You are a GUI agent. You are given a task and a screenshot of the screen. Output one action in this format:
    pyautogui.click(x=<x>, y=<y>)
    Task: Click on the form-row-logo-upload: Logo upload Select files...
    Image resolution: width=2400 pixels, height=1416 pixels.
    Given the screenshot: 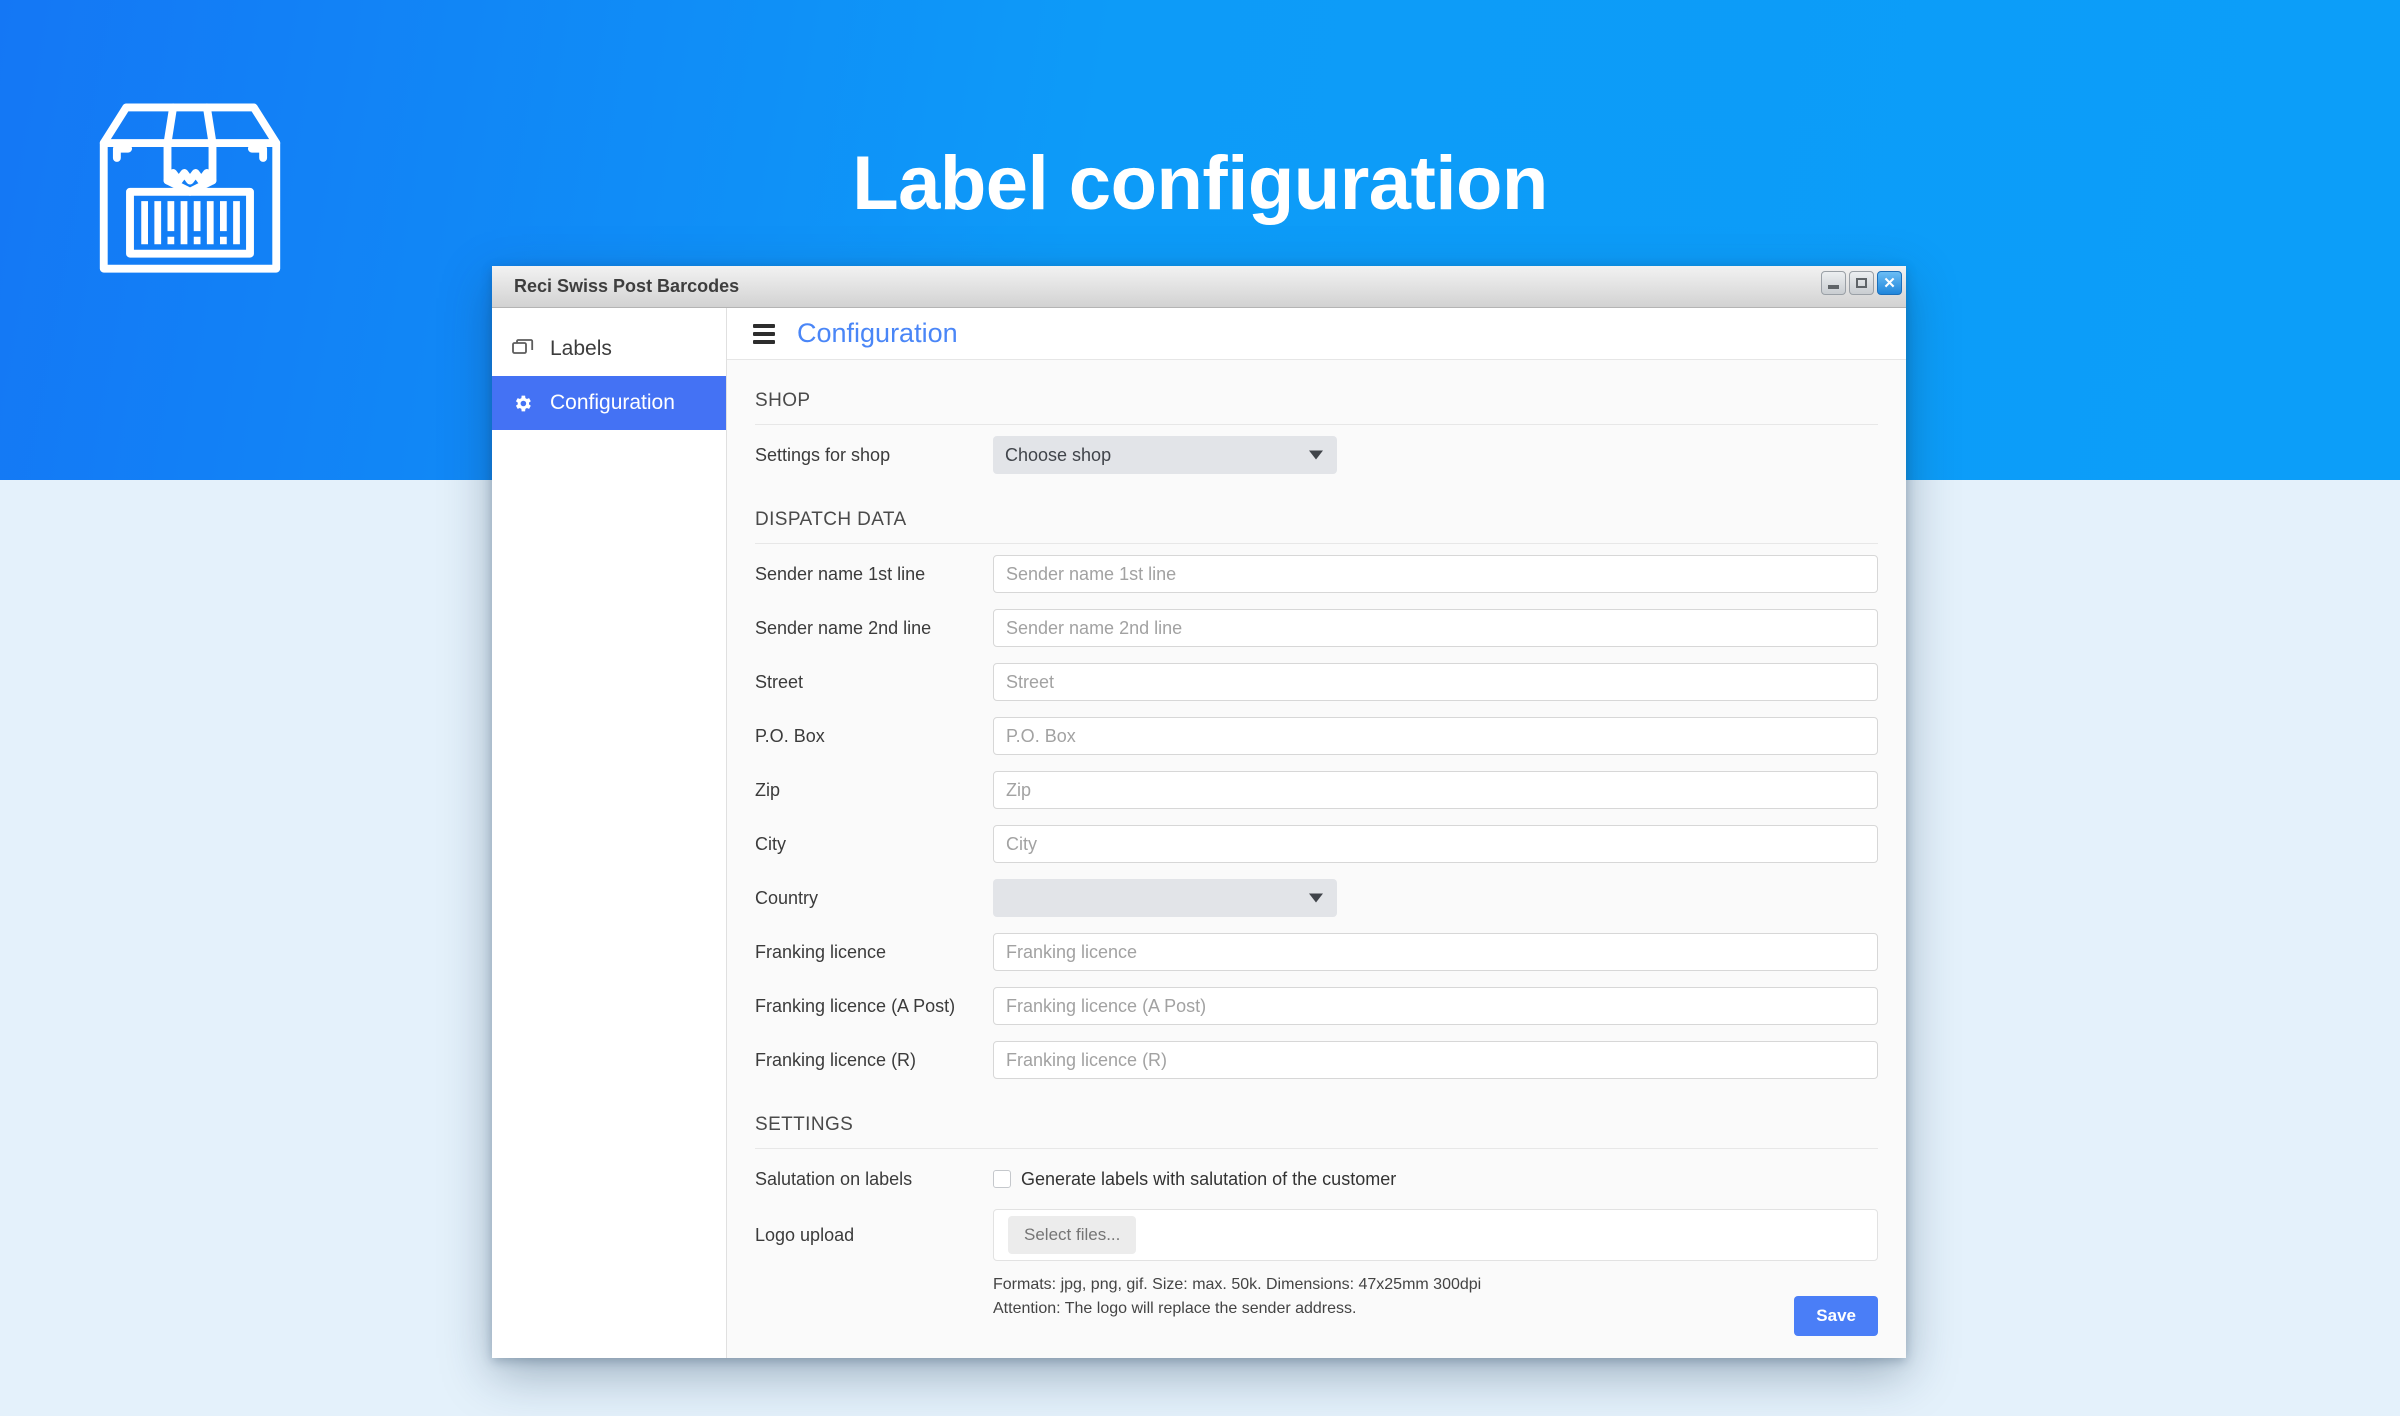 What is the action you would take?
    pyautogui.click(x=1316, y=1235)
    